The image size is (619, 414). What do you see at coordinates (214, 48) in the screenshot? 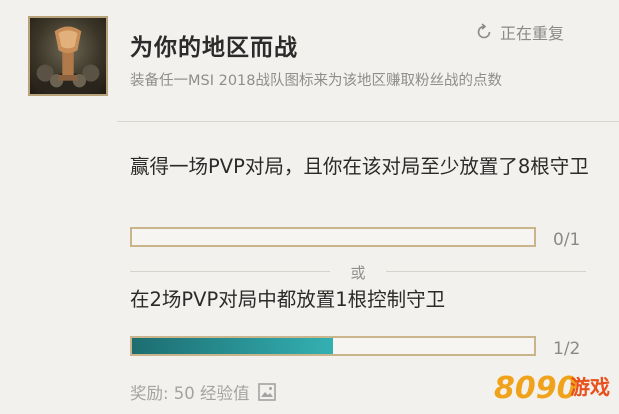
I see `mission-title: 为你的地区而战` at bounding box center [214, 48].